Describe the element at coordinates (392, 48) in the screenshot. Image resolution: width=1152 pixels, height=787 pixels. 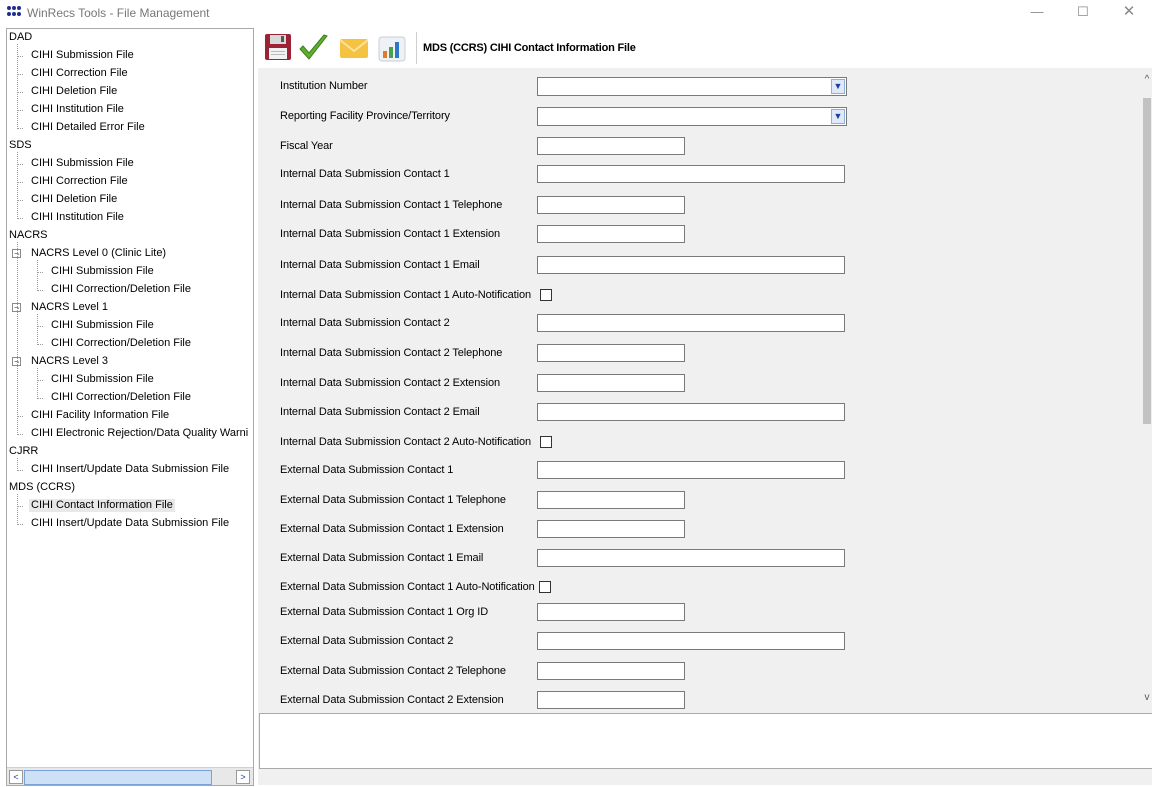
I see `report-chart-icon` at that location.